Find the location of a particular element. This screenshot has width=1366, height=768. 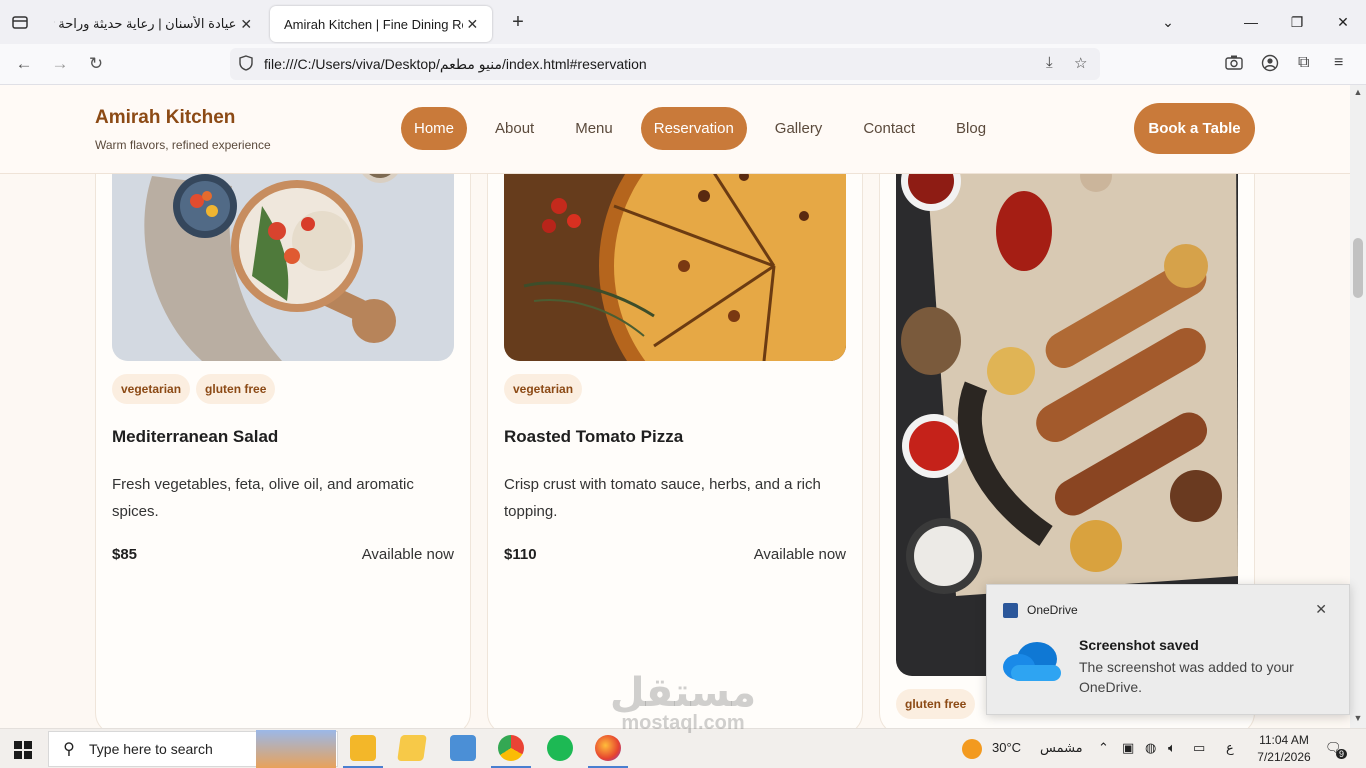

search-highlight-image is located at coordinates (296, 749).